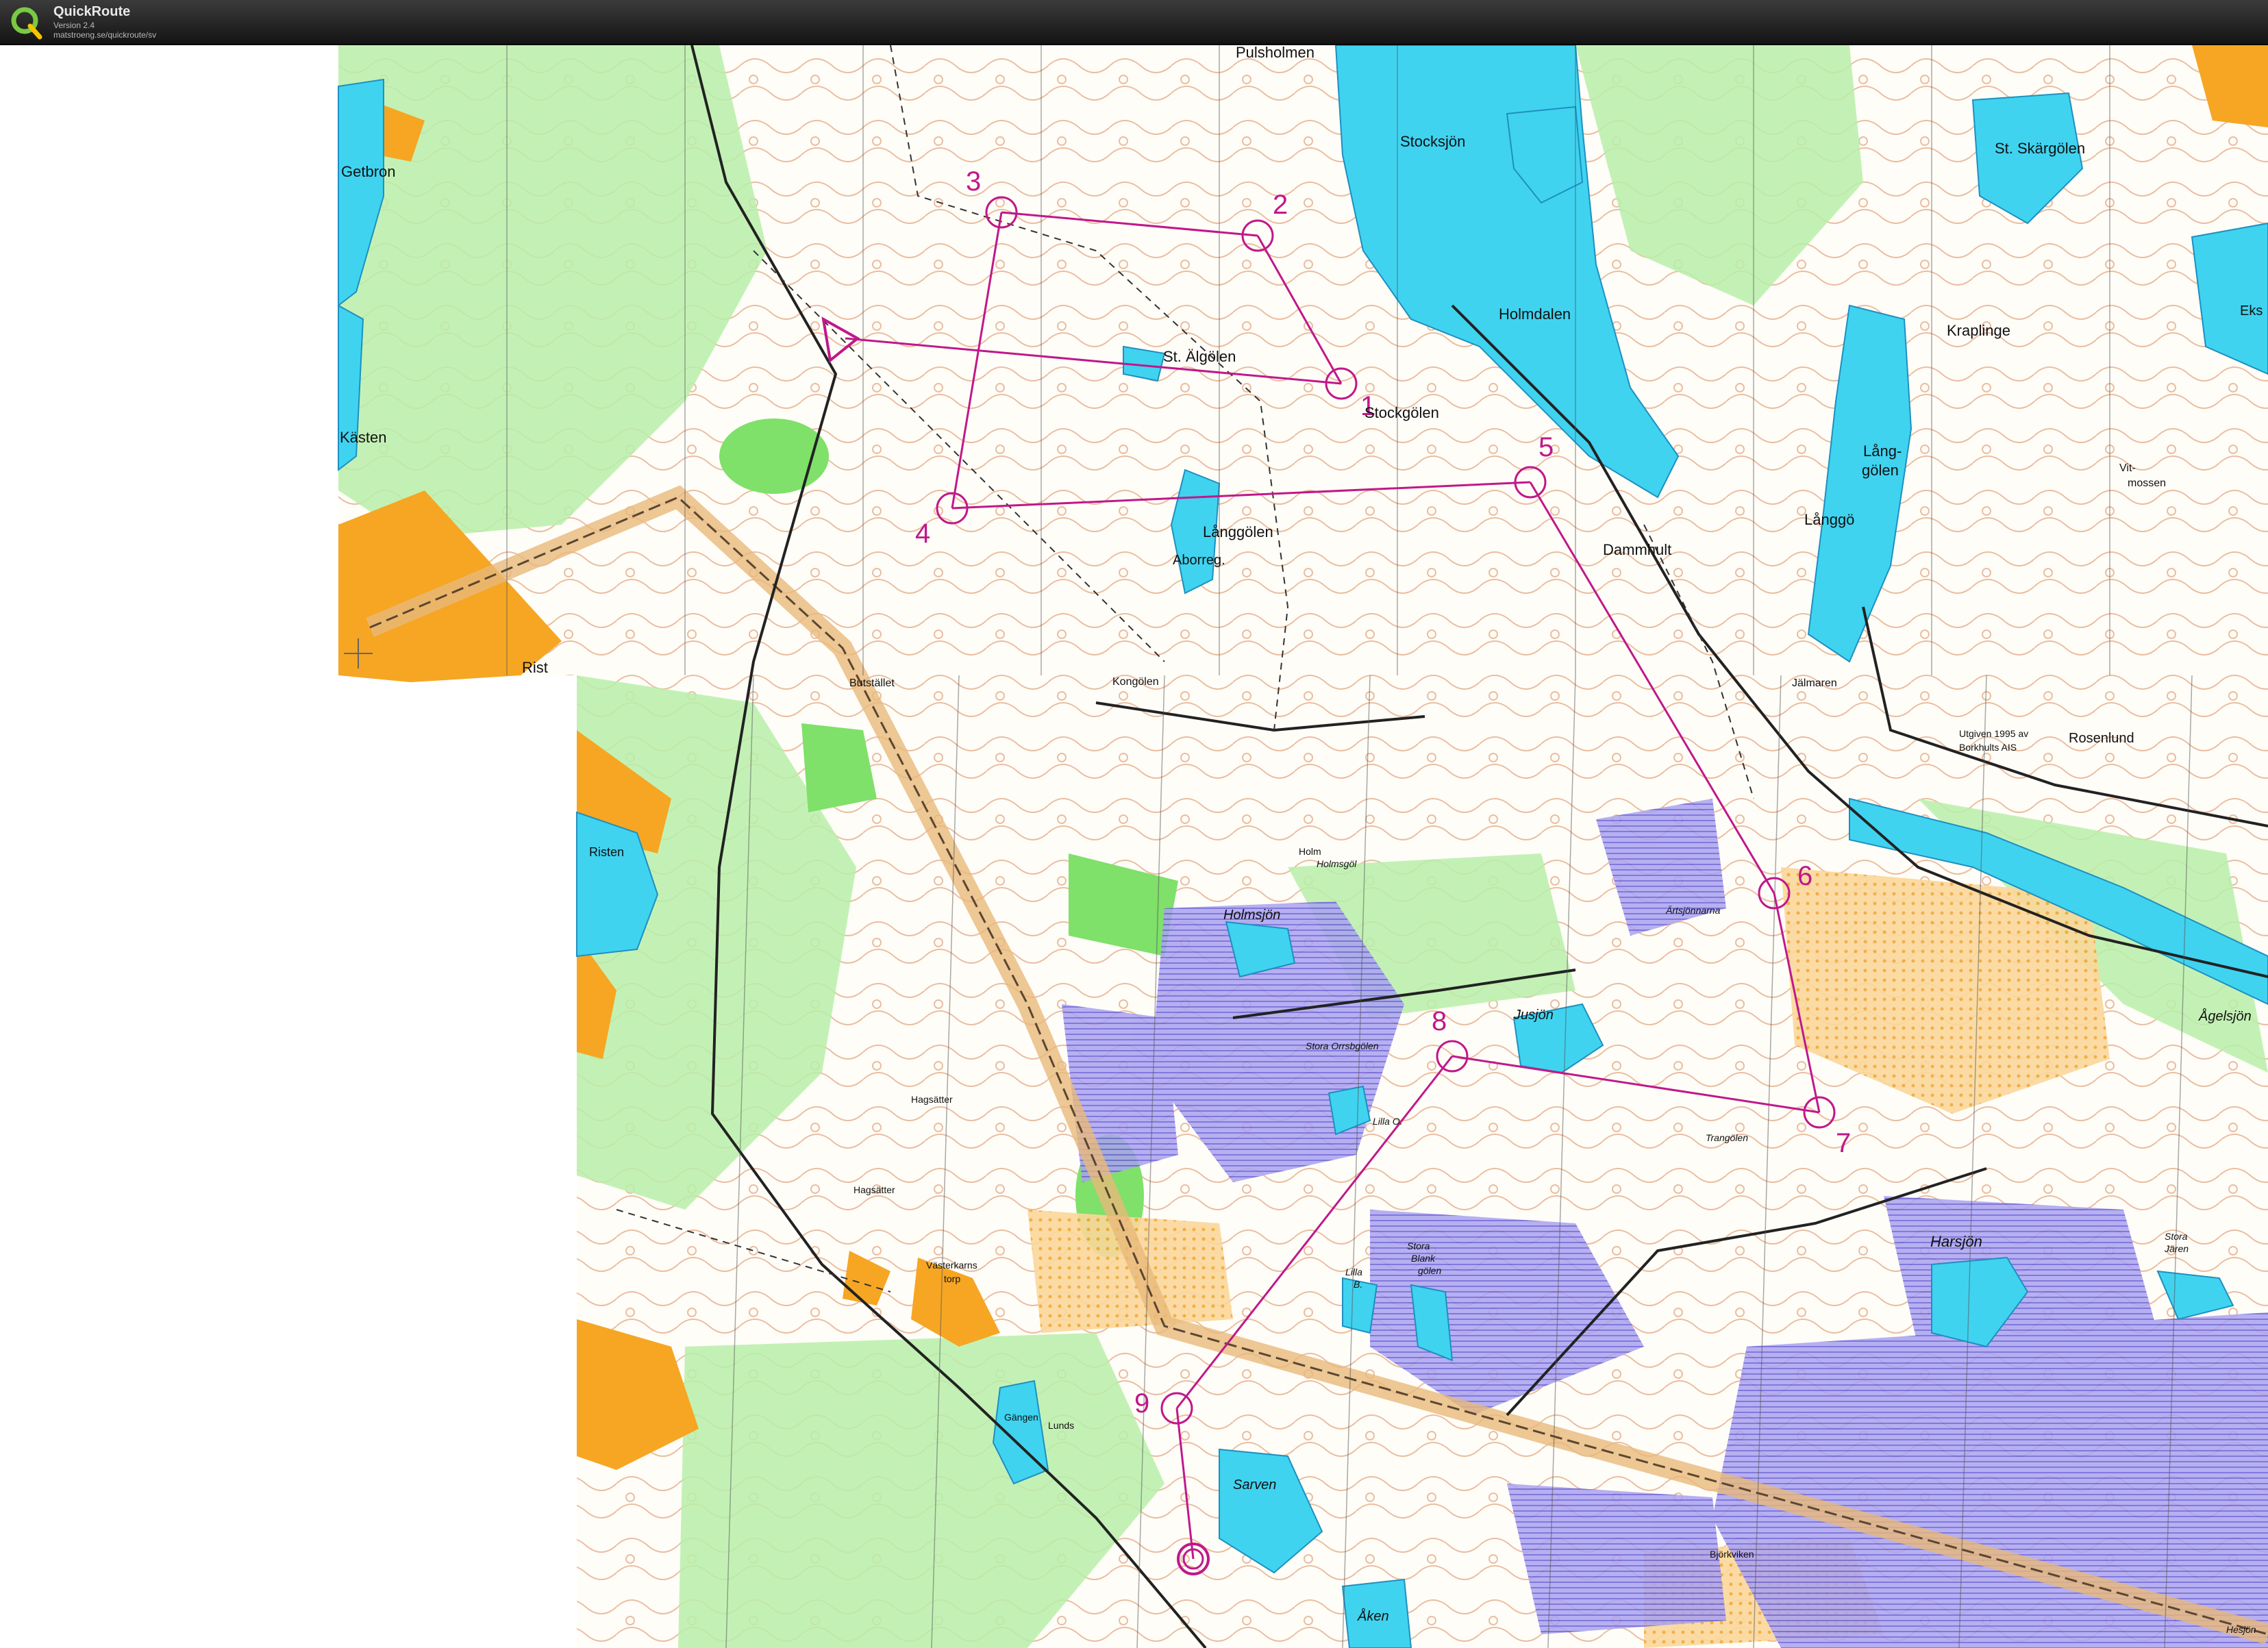 Image resolution: width=2268 pixels, height=1648 pixels. I want to click on place-name: Aborreg., so click(1199, 561).